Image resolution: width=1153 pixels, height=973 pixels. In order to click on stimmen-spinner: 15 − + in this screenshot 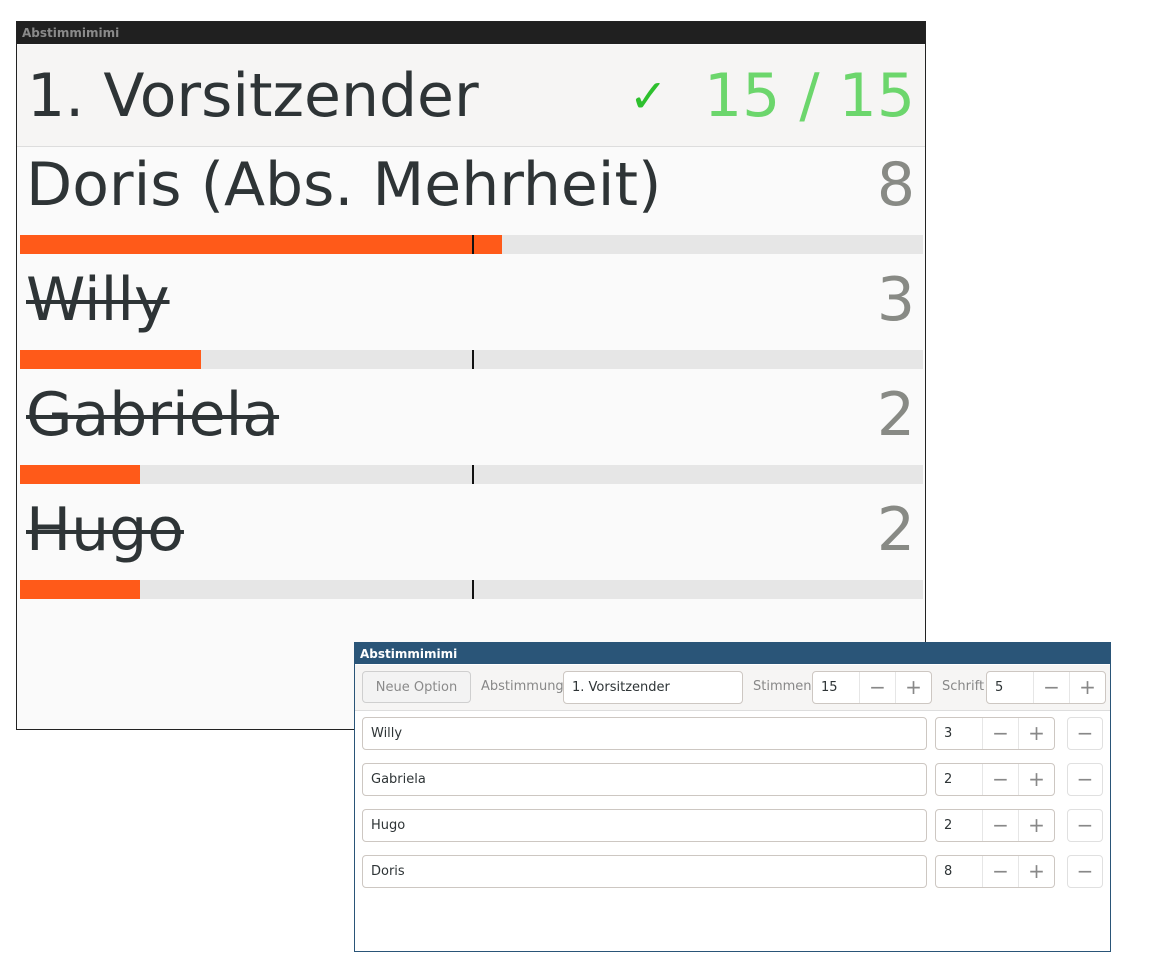, I will do `click(872, 687)`.